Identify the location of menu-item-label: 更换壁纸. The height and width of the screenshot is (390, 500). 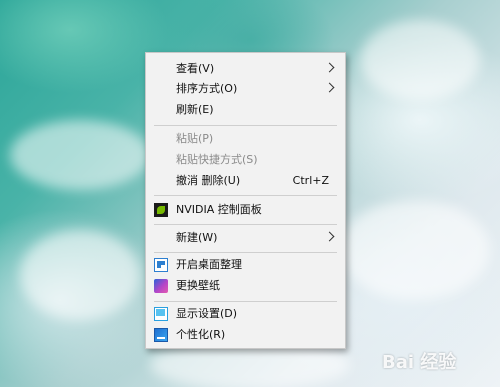
(198, 285).